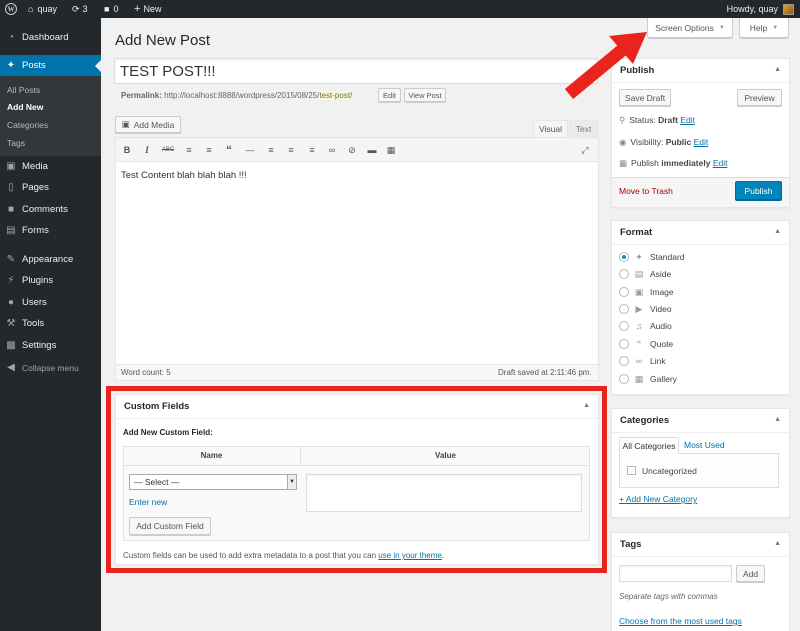 The height and width of the screenshot is (631, 800). I want to click on blockquote-icon: “, so click(229, 150).